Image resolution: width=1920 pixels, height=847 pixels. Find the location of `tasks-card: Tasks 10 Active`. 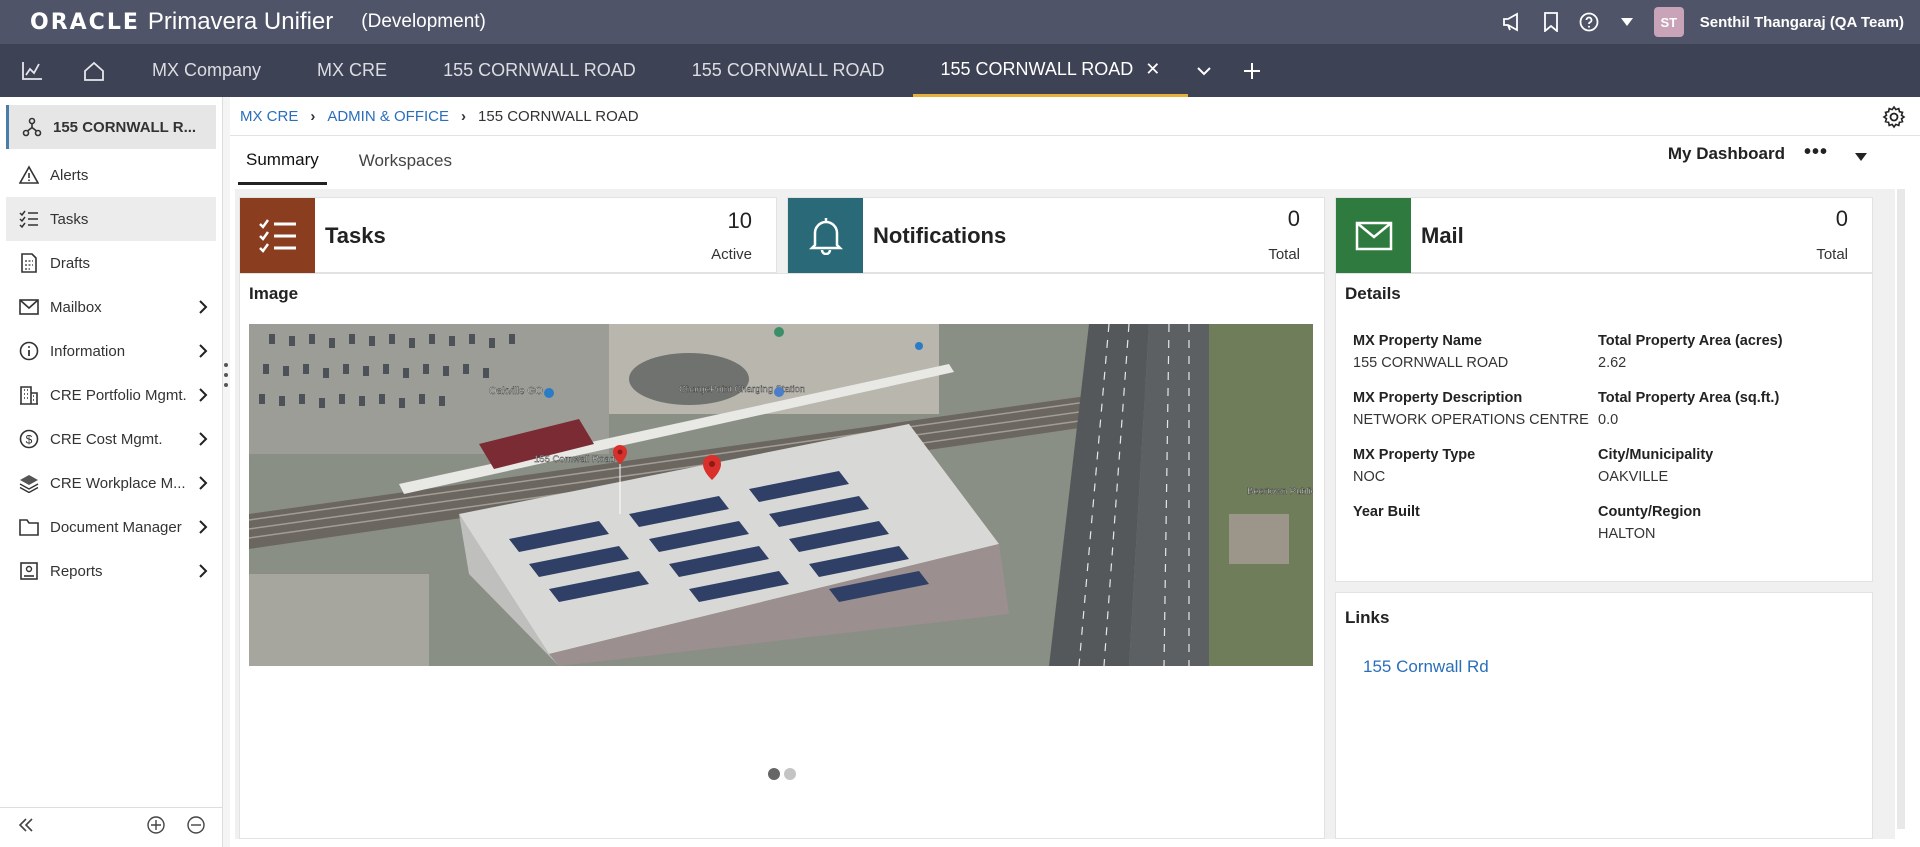

tasks-card: Tasks 10 Active is located at coordinates (508, 235).